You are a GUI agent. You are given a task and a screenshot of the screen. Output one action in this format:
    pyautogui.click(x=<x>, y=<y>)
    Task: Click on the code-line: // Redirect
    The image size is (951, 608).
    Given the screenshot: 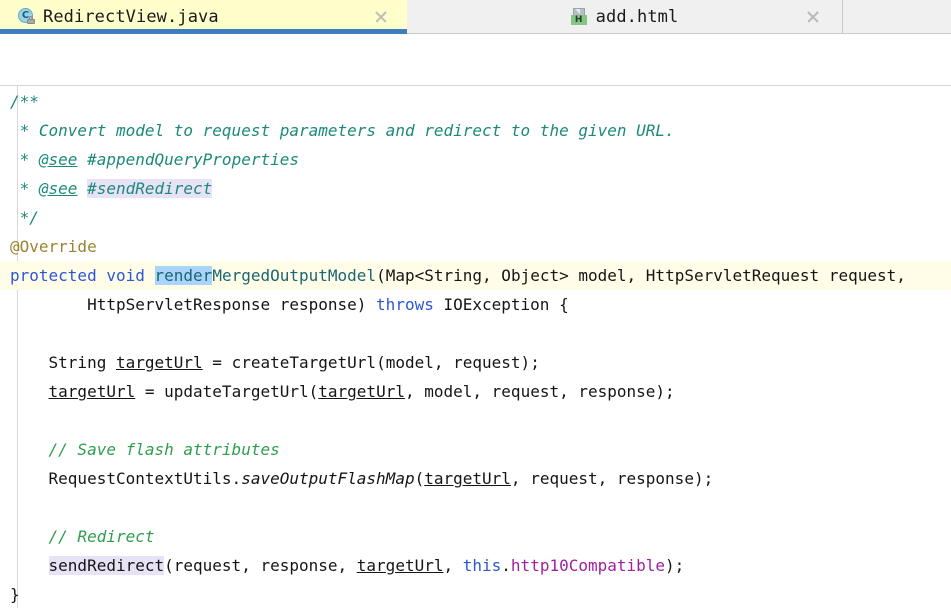 What is the action you would take?
    pyautogui.click(x=475, y=536)
    